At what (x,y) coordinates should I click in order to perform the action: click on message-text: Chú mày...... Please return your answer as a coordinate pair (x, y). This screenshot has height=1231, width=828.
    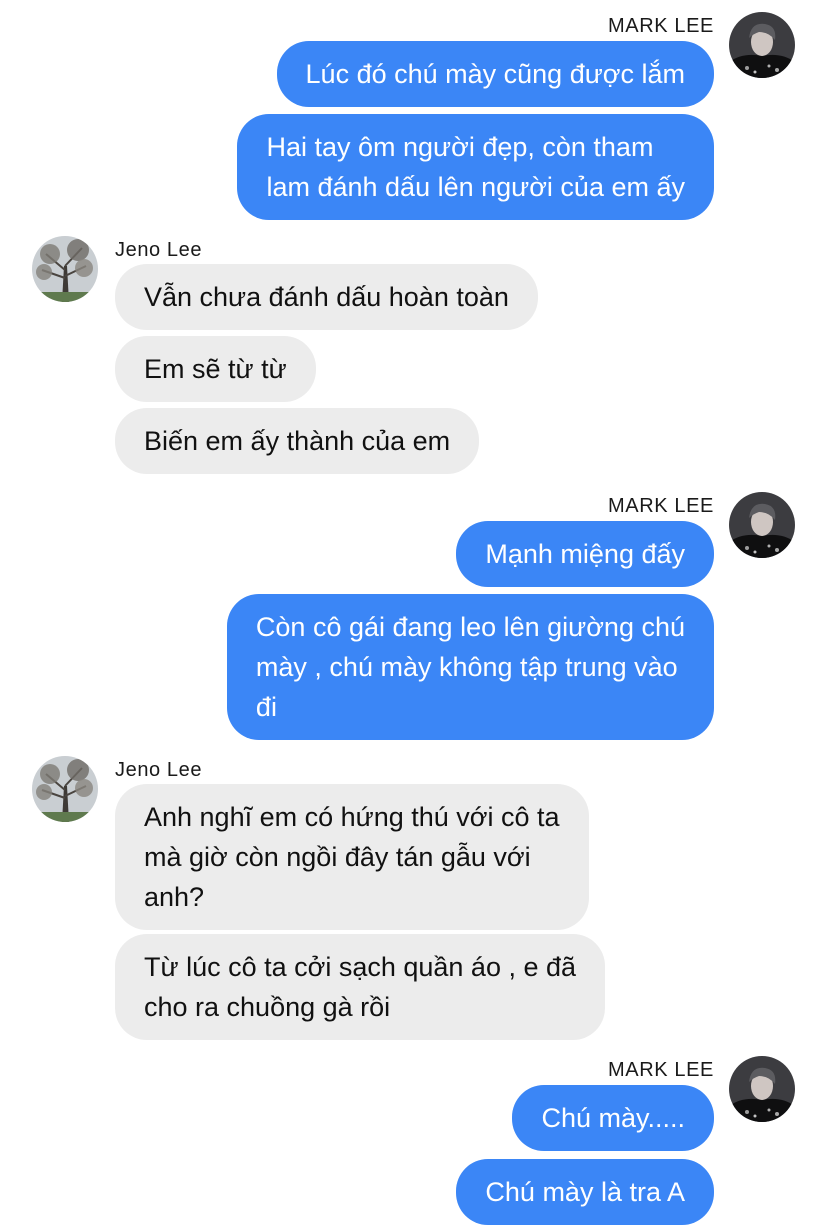
    Looking at the image, I should click on (613, 1118).